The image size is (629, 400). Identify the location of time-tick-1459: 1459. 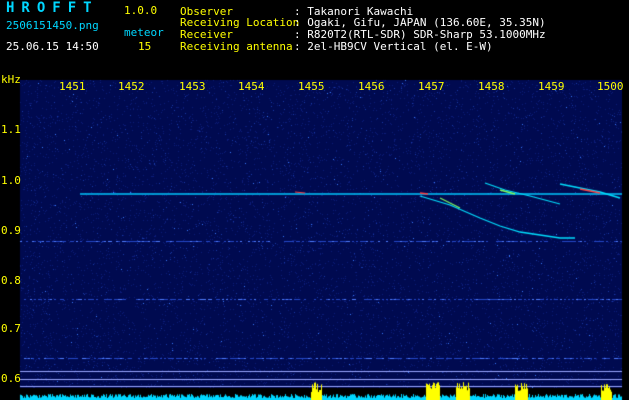
(551, 86).